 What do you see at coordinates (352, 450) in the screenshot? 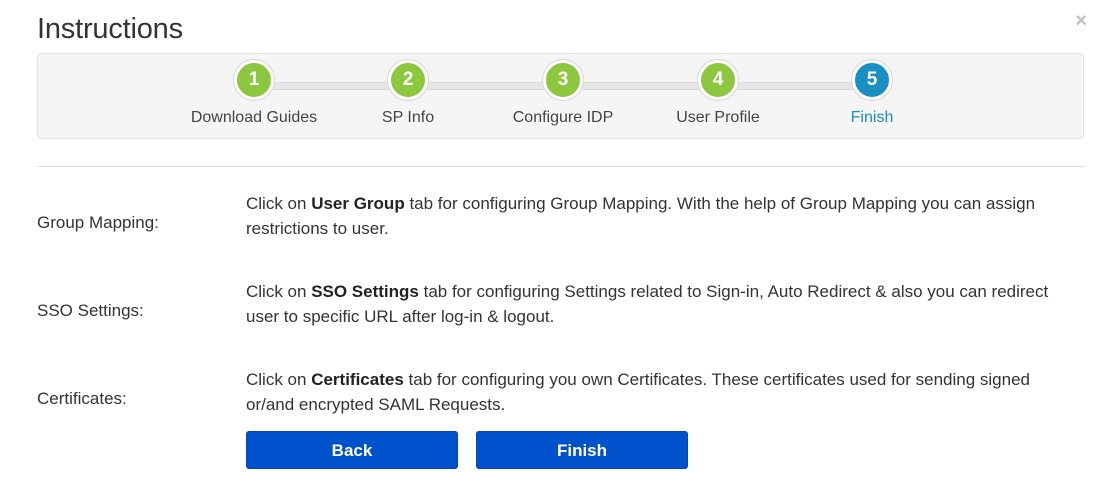
I see `back-button: Back` at bounding box center [352, 450].